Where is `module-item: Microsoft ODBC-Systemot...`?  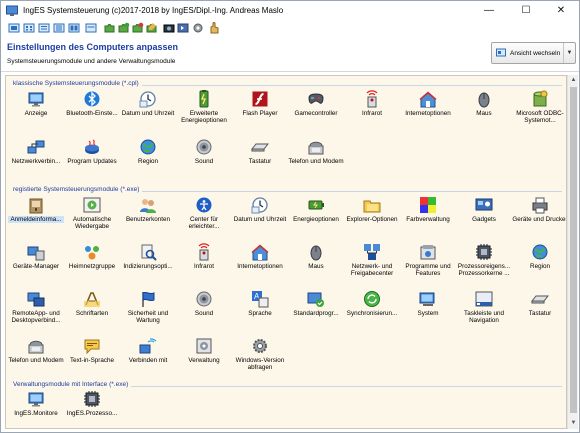 module-item: Microsoft ODBC-Systemot... is located at coordinates (539, 112).